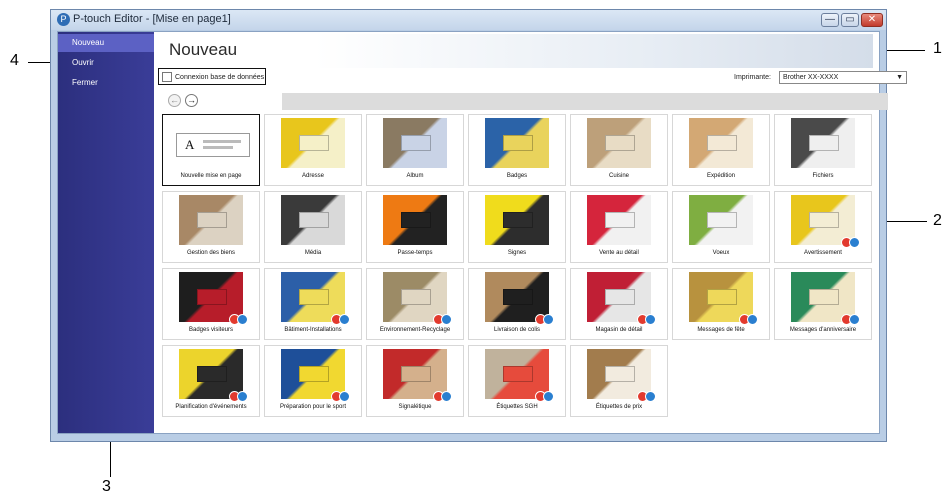 The height and width of the screenshot is (498, 945). Describe the element at coordinates (313, 407) in the screenshot. I see `template-label: Préparation pour le sport` at that location.